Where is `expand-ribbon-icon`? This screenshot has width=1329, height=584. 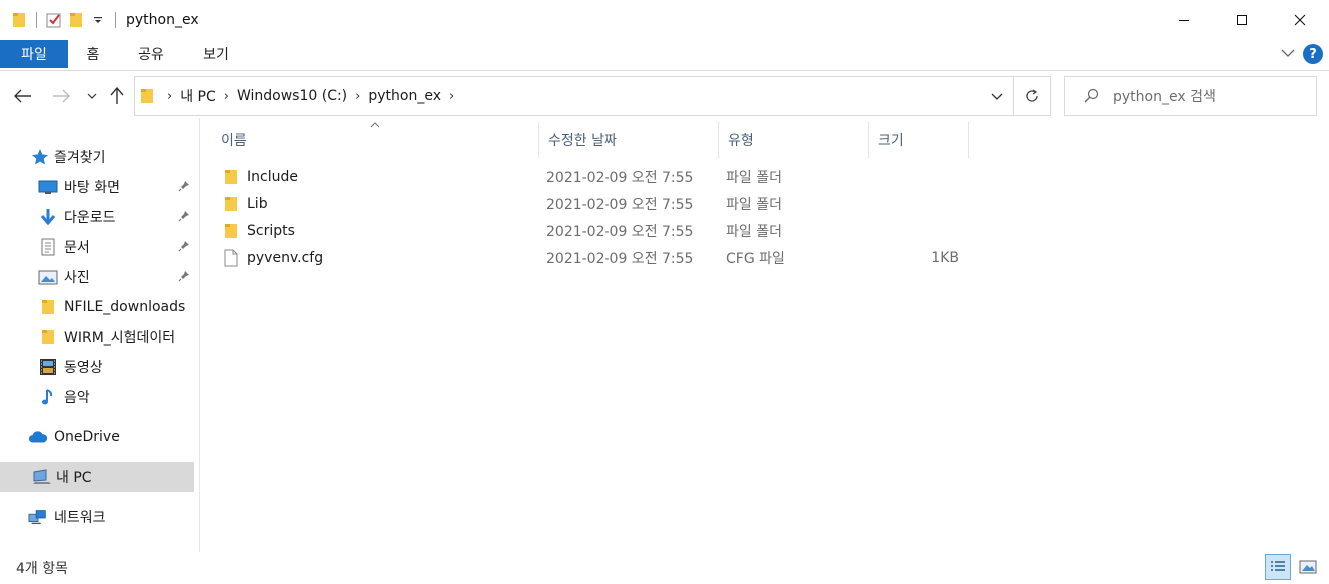 expand-ribbon-icon is located at coordinates (1288, 54).